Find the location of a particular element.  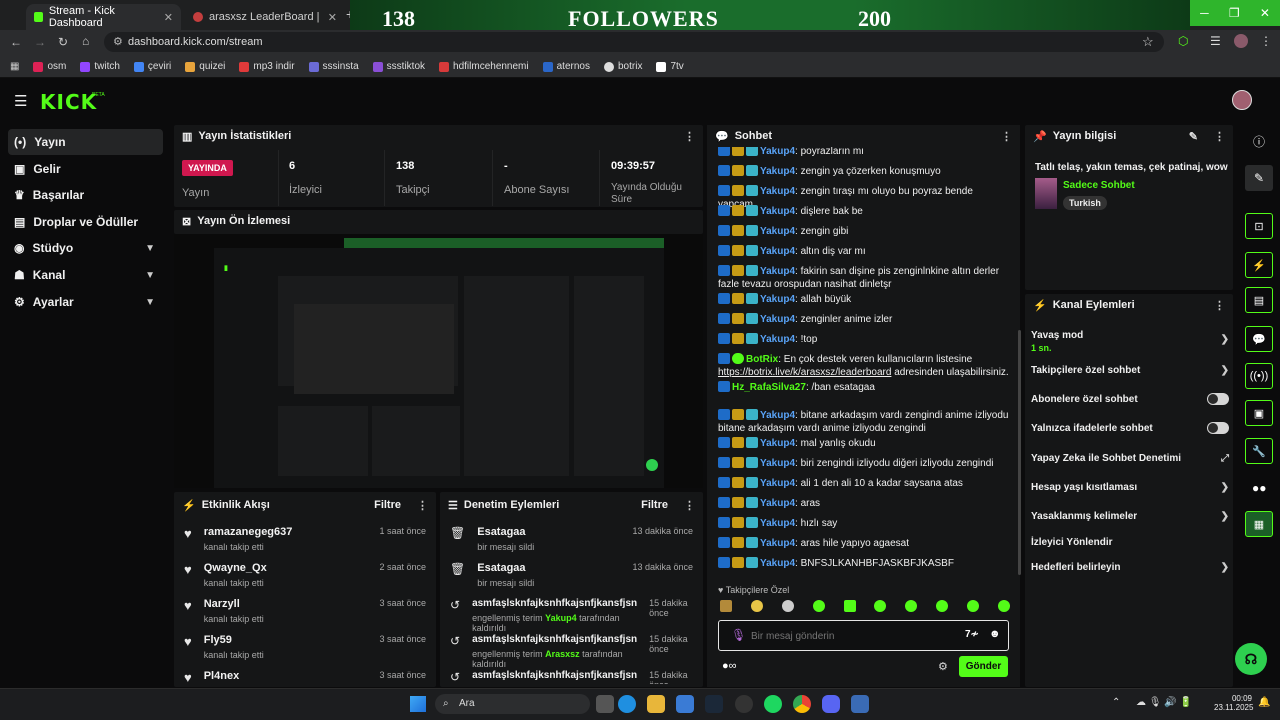

7tv-emote-icon: 7≁ is located at coordinates (972, 634).